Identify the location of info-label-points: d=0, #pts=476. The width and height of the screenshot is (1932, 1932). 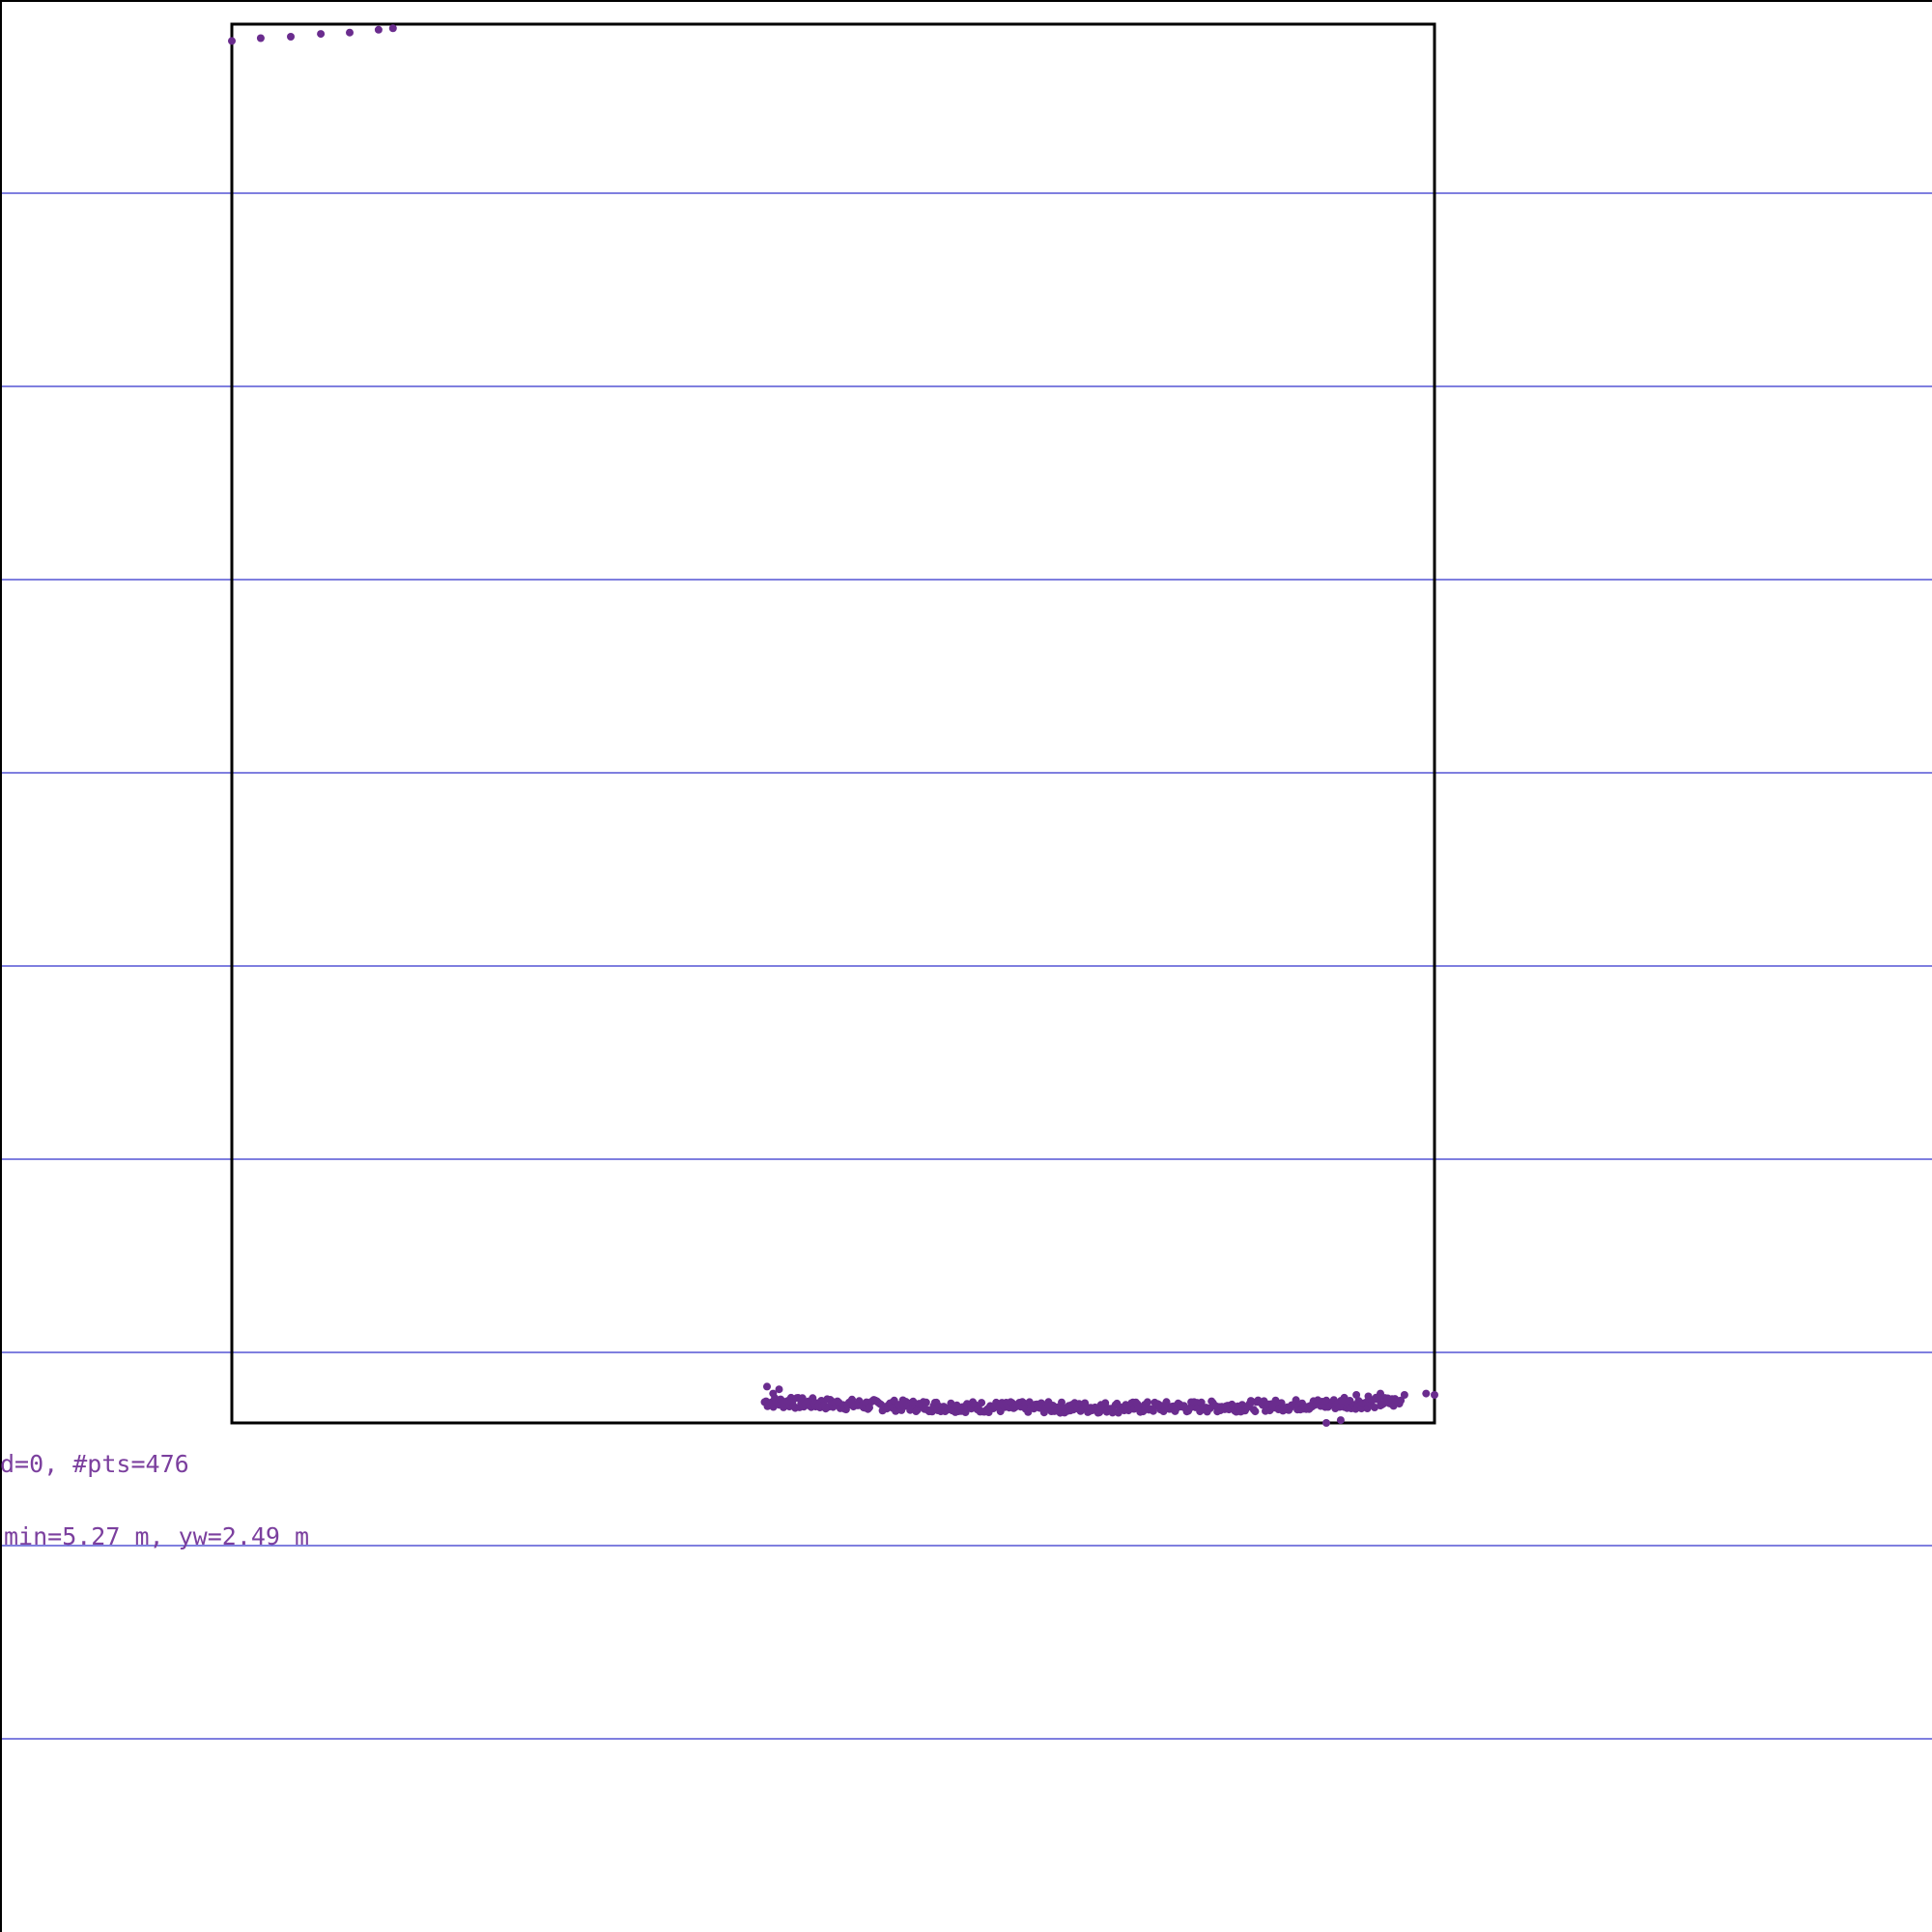
(94, 1464).